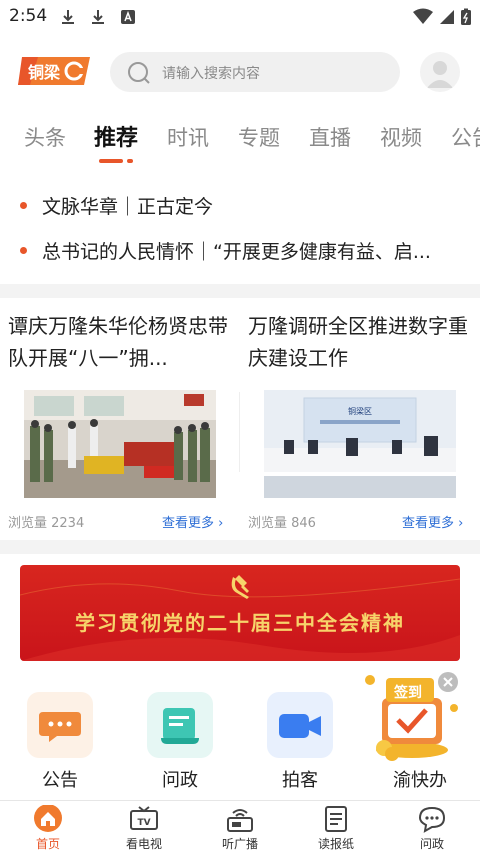  Describe the element at coordinates (240, 623) in the screenshot. I see `banner-text: 学习贯彻党的二十届三中全会精神` at that location.